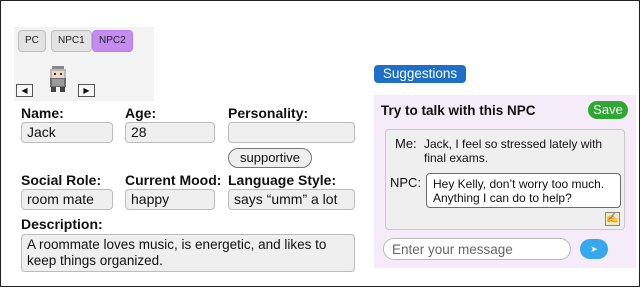 This screenshot has height=287, width=640. What do you see at coordinates (170, 132) in the screenshot?
I see `age-field: 28` at bounding box center [170, 132].